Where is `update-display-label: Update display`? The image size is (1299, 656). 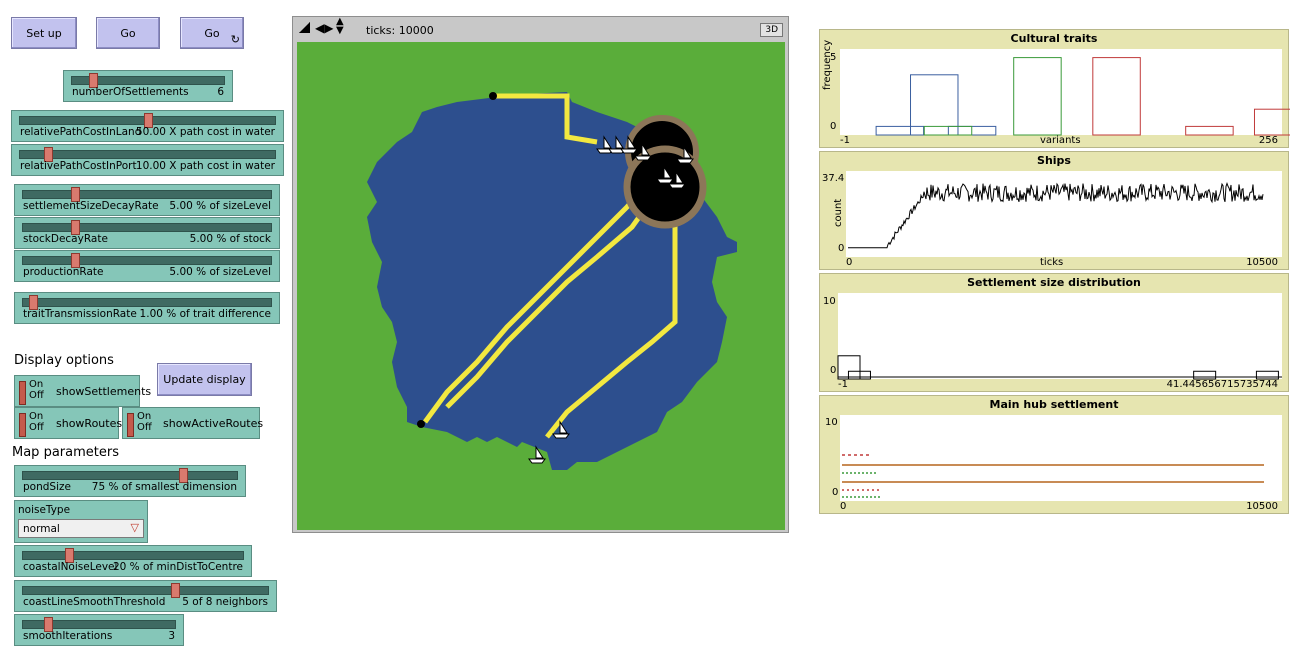 update-display-label: Update display is located at coordinates (204, 379).